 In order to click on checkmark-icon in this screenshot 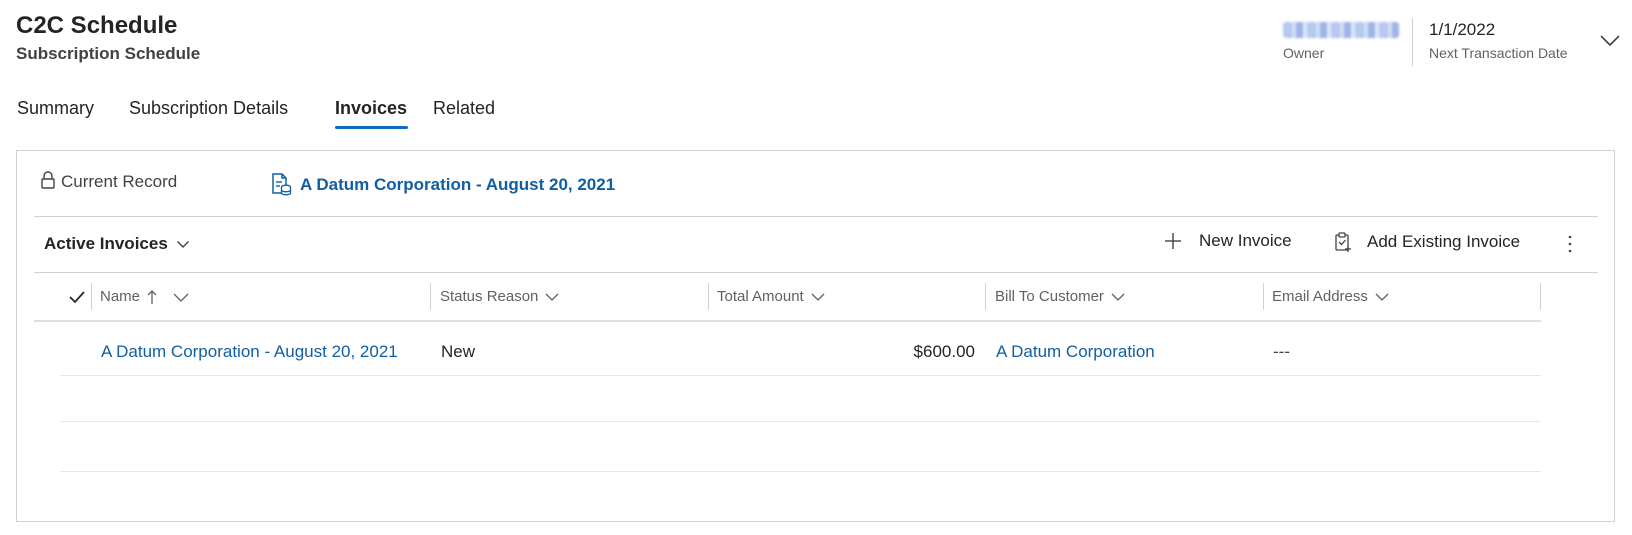, I will do `click(77, 297)`.